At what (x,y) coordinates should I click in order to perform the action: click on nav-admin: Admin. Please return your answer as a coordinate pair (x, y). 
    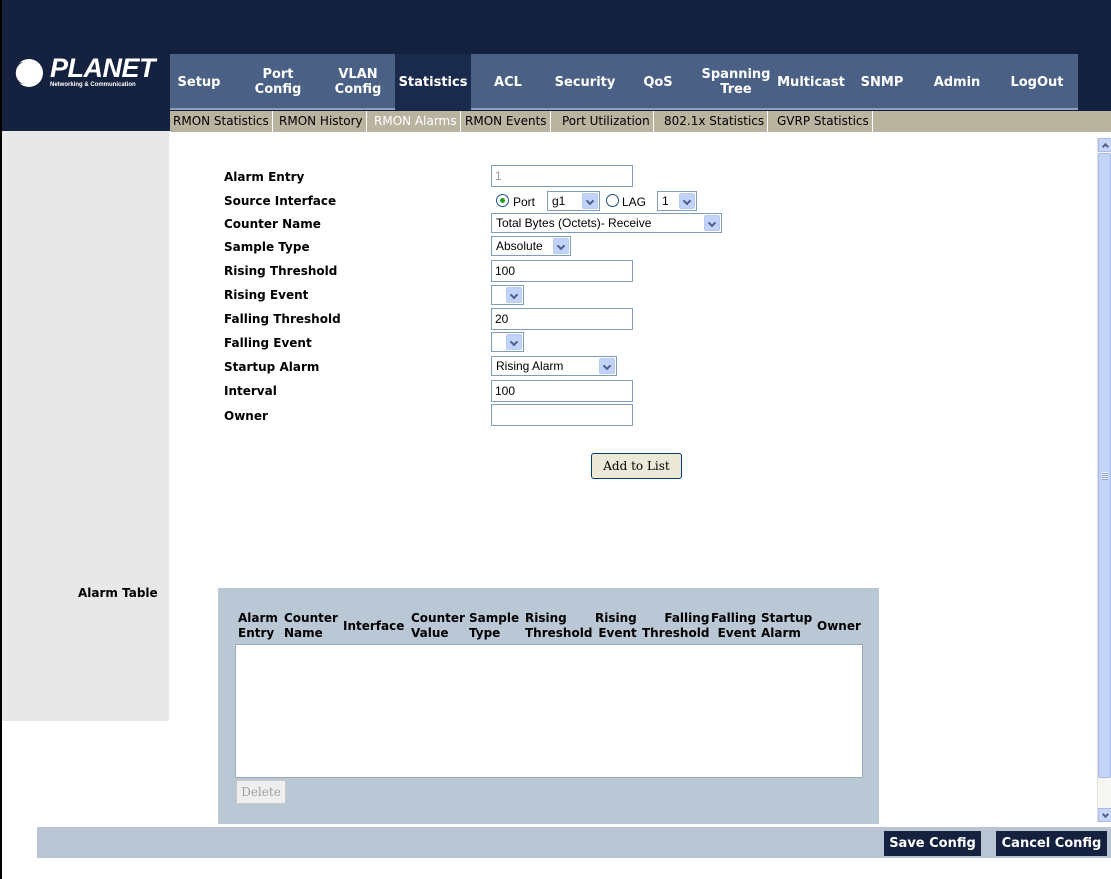
    Looking at the image, I should click on (957, 82).